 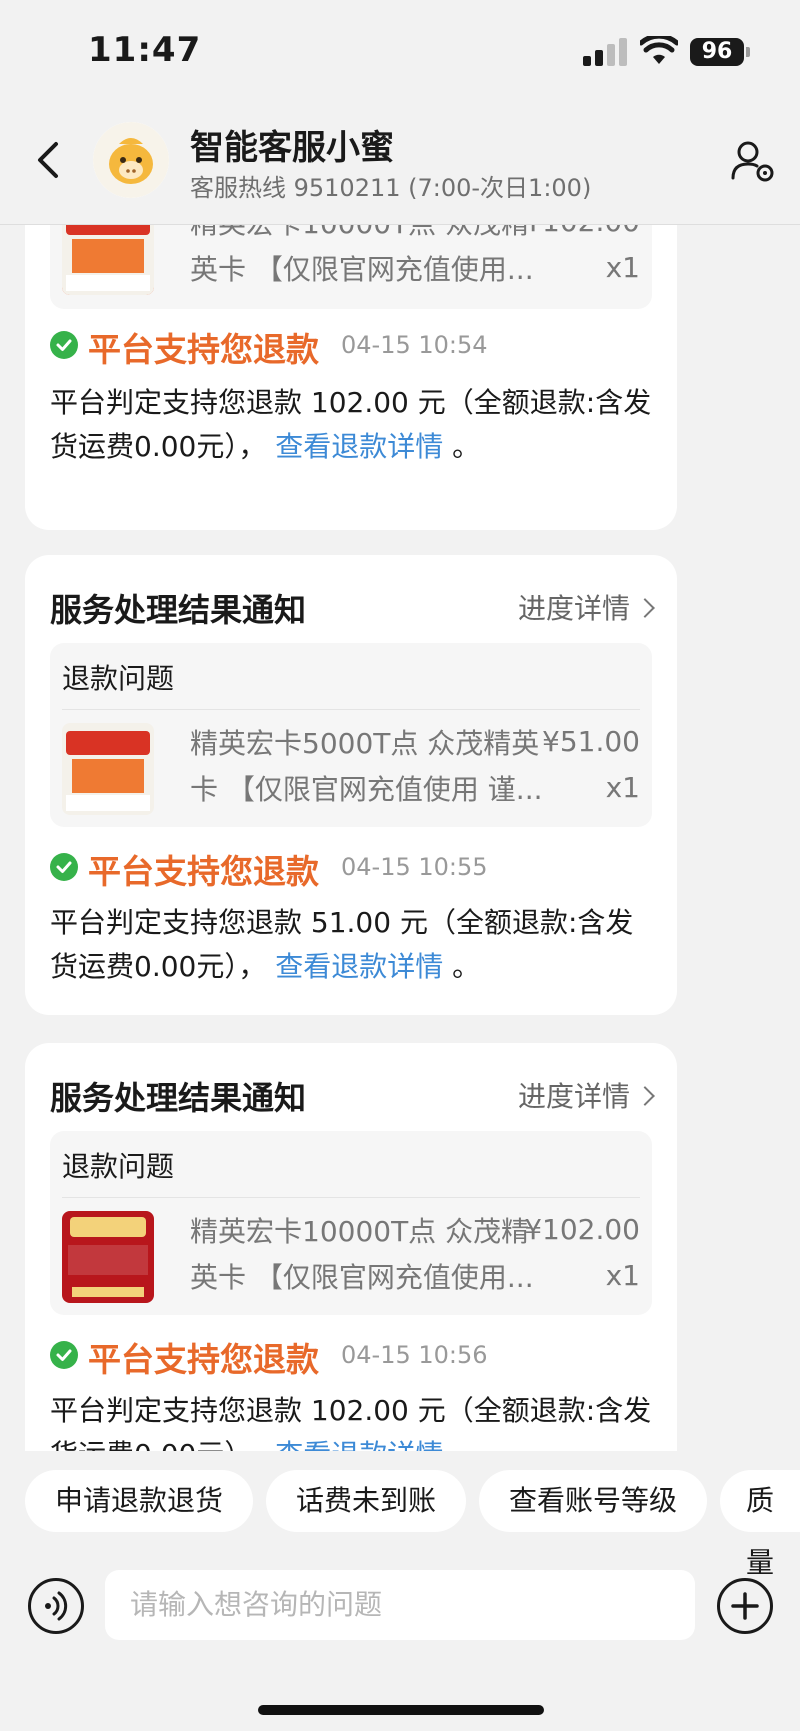 What do you see at coordinates (414, 345) in the screenshot?
I see `status-timestamp: 04-15 10:54` at bounding box center [414, 345].